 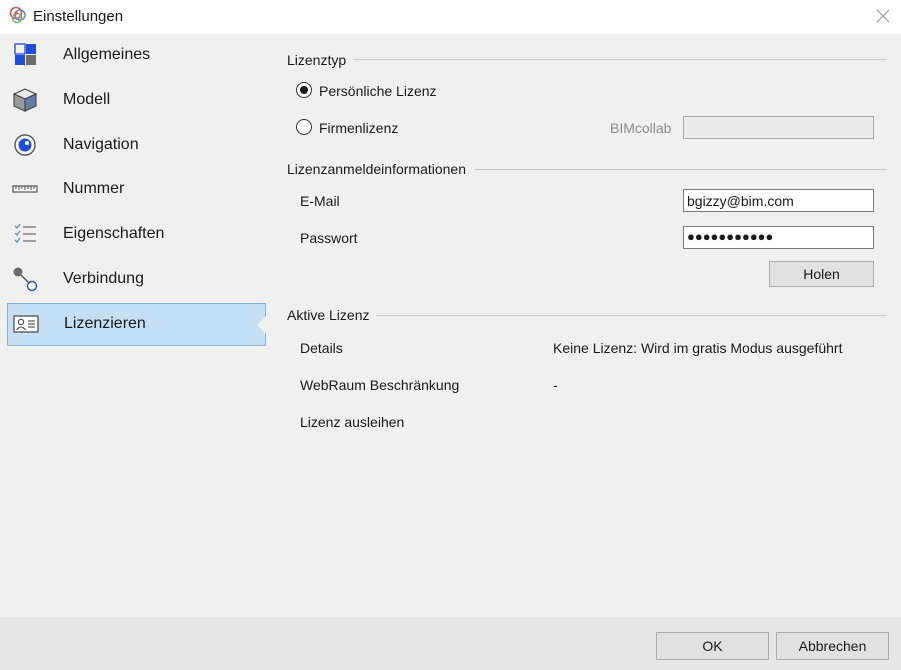 What do you see at coordinates (87, 99) in the screenshot?
I see `sidebar-item-label: Modell` at bounding box center [87, 99].